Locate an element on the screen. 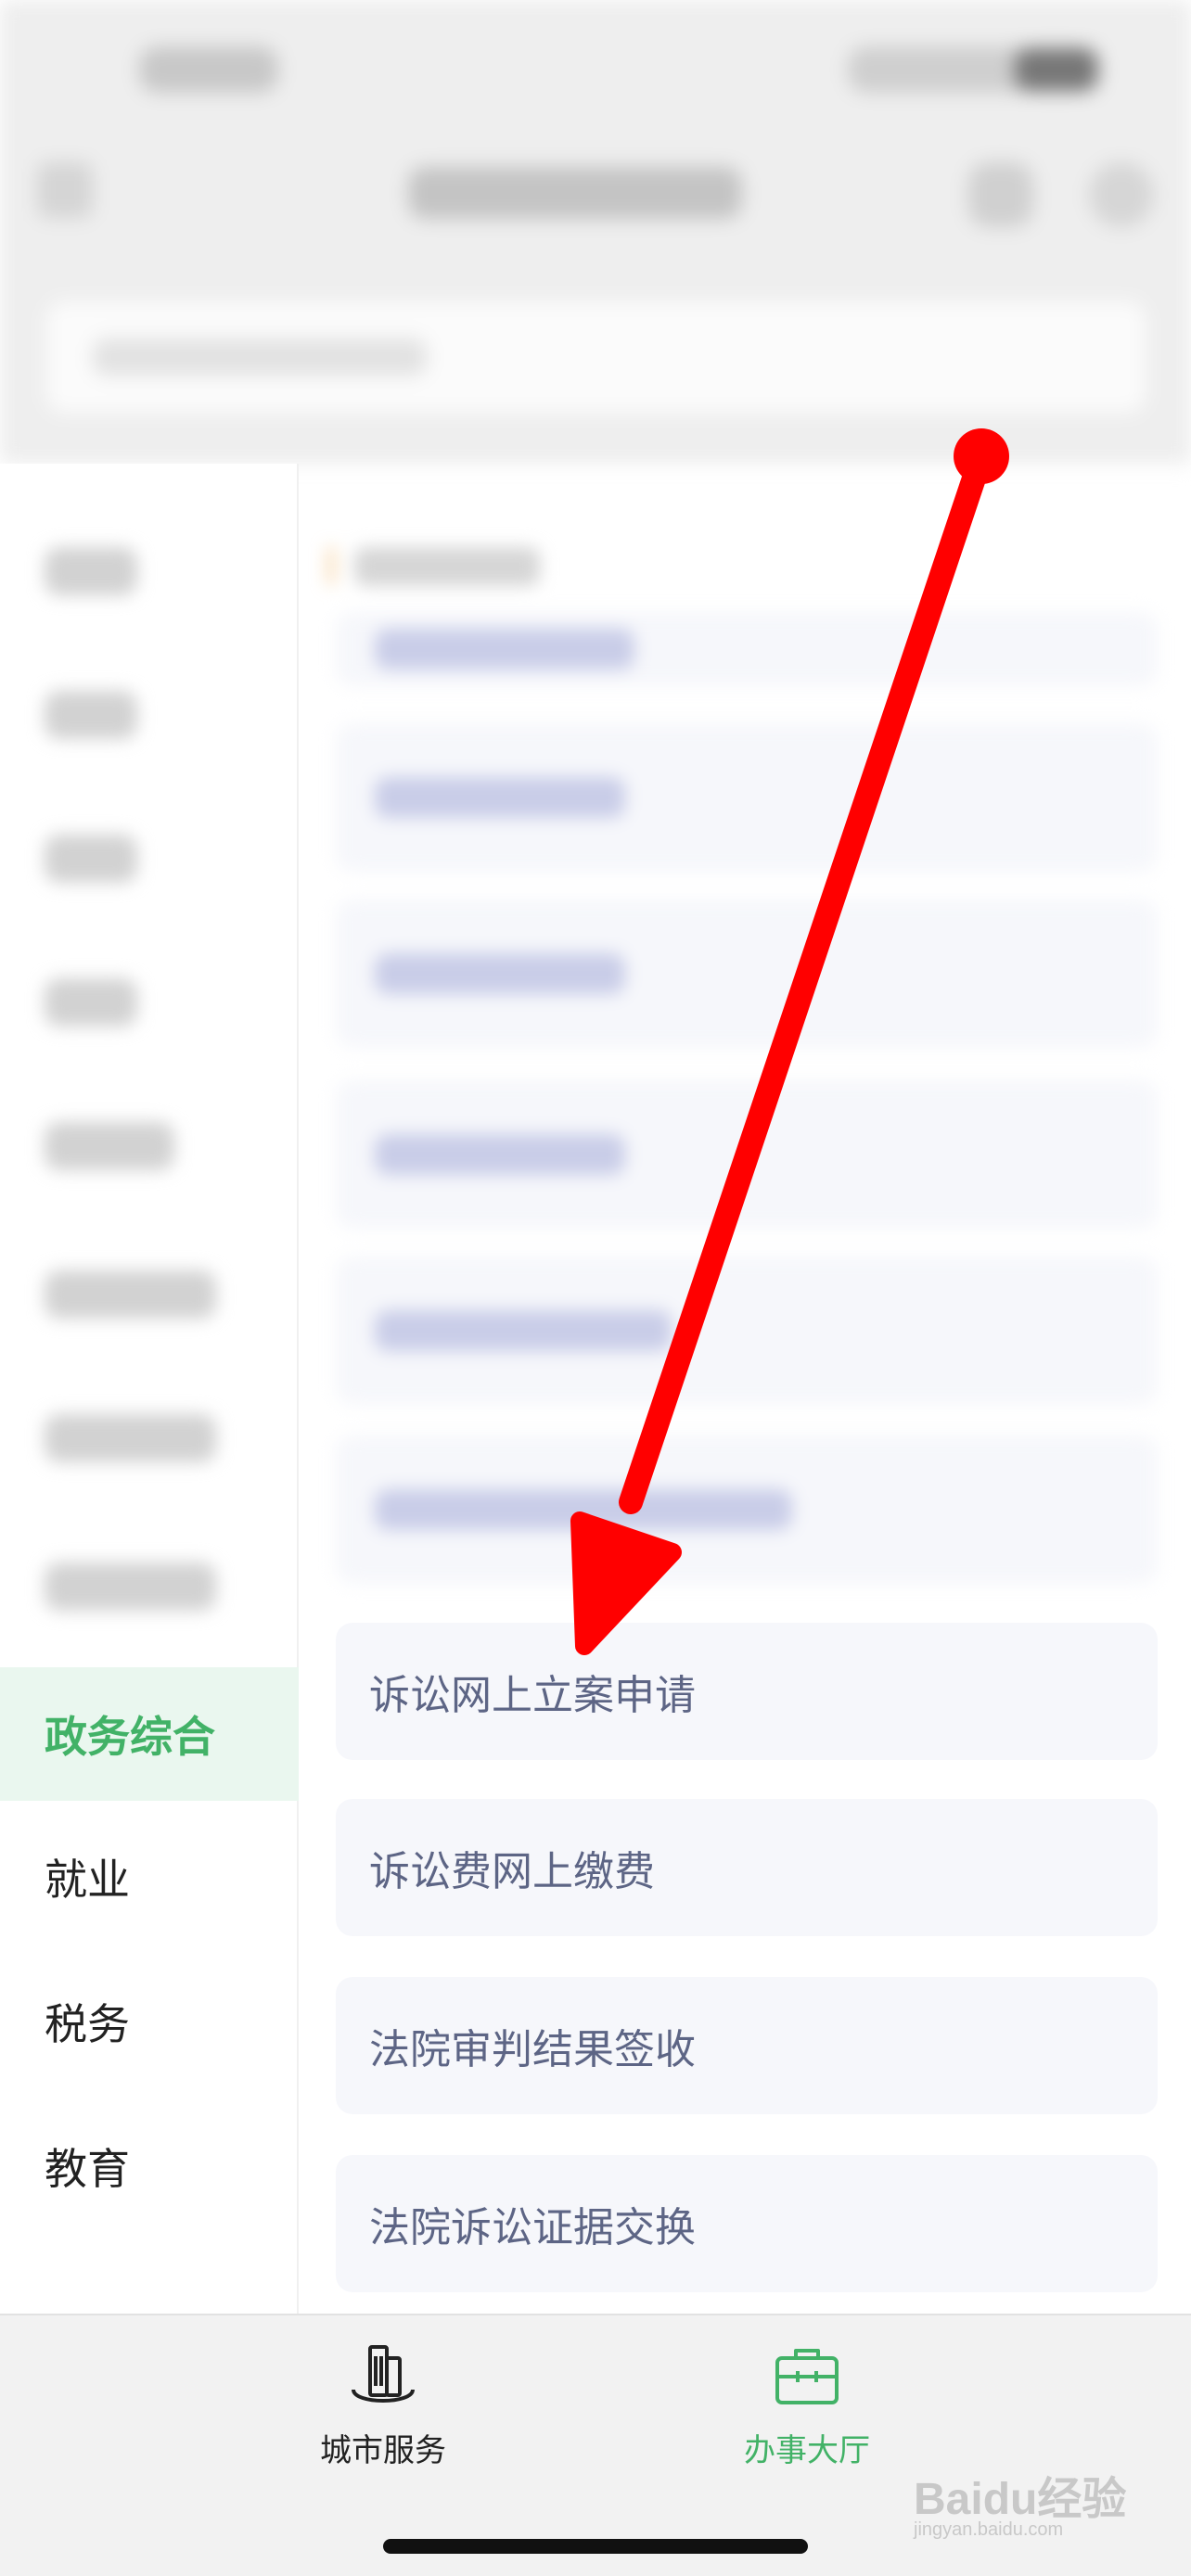 This screenshot has width=1191, height=2576. service-card-label: 诉讼费网上缴费 is located at coordinates (512, 1872).